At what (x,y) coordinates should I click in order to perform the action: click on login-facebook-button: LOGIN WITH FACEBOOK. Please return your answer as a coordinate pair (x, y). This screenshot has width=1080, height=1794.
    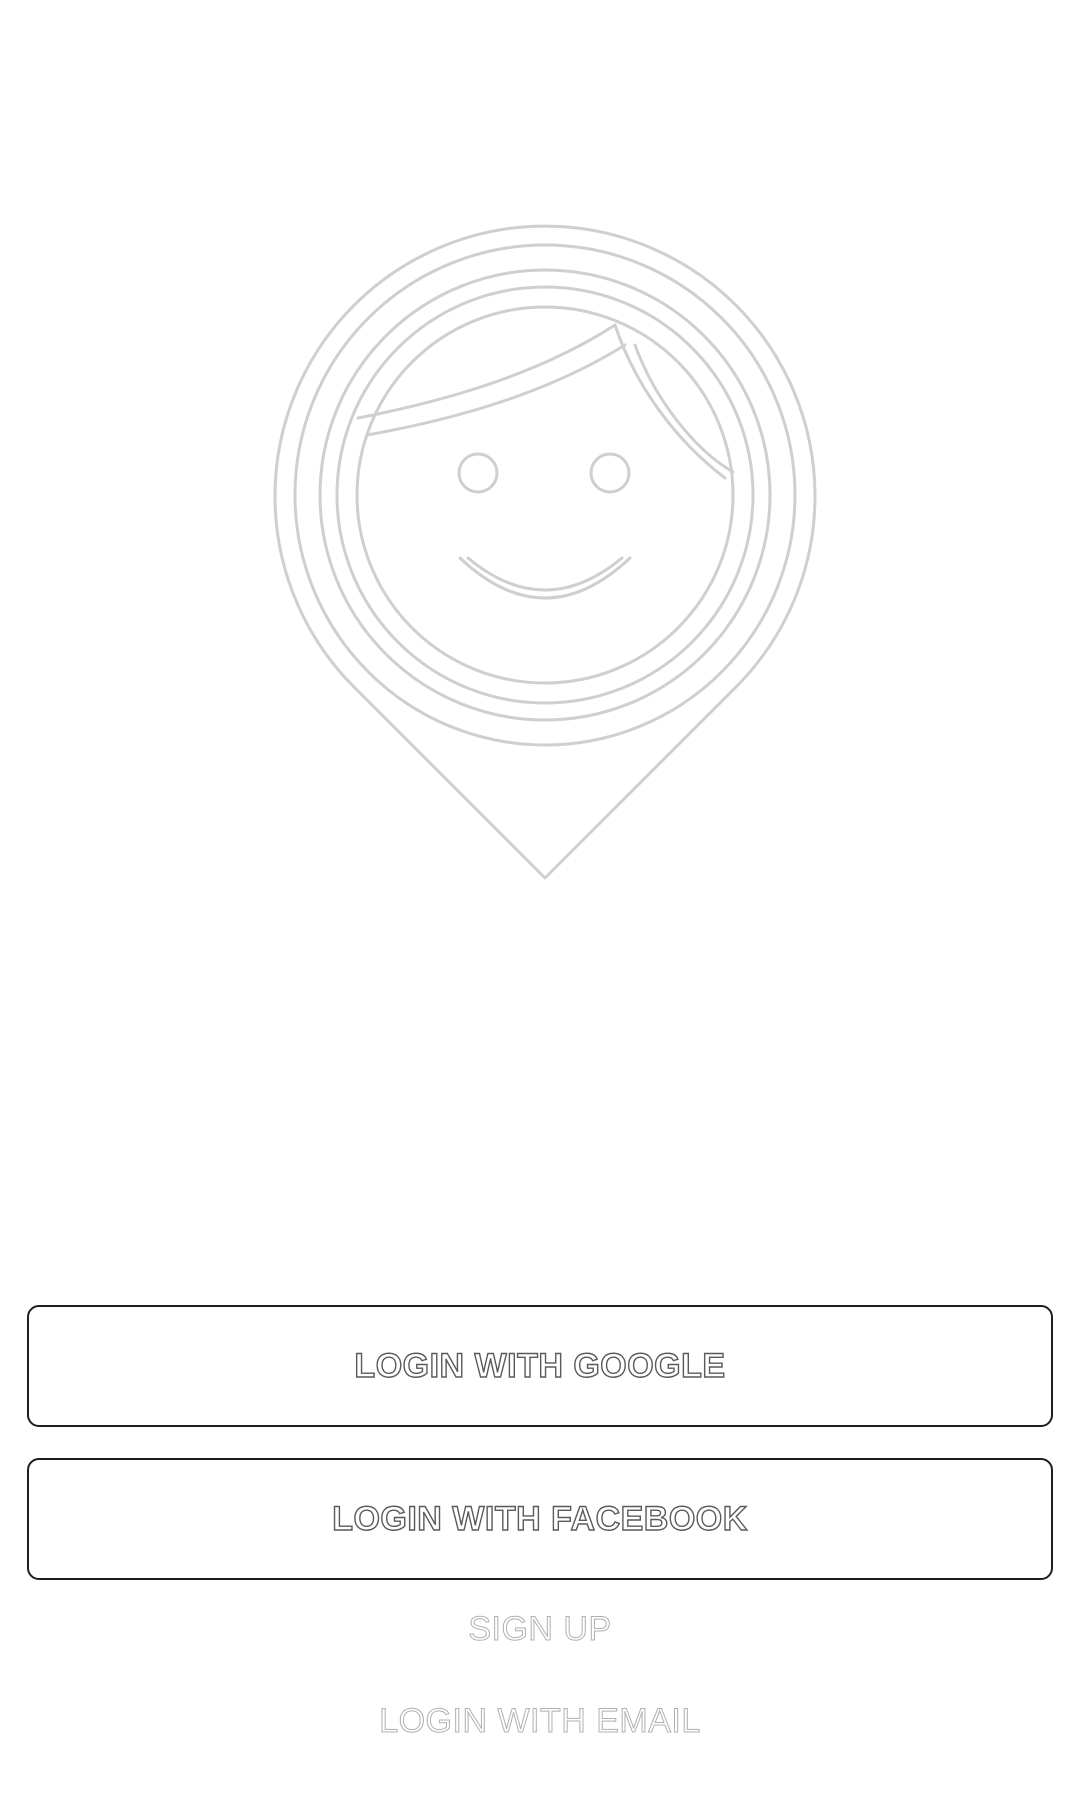
    Looking at the image, I should click on (540, 1519).